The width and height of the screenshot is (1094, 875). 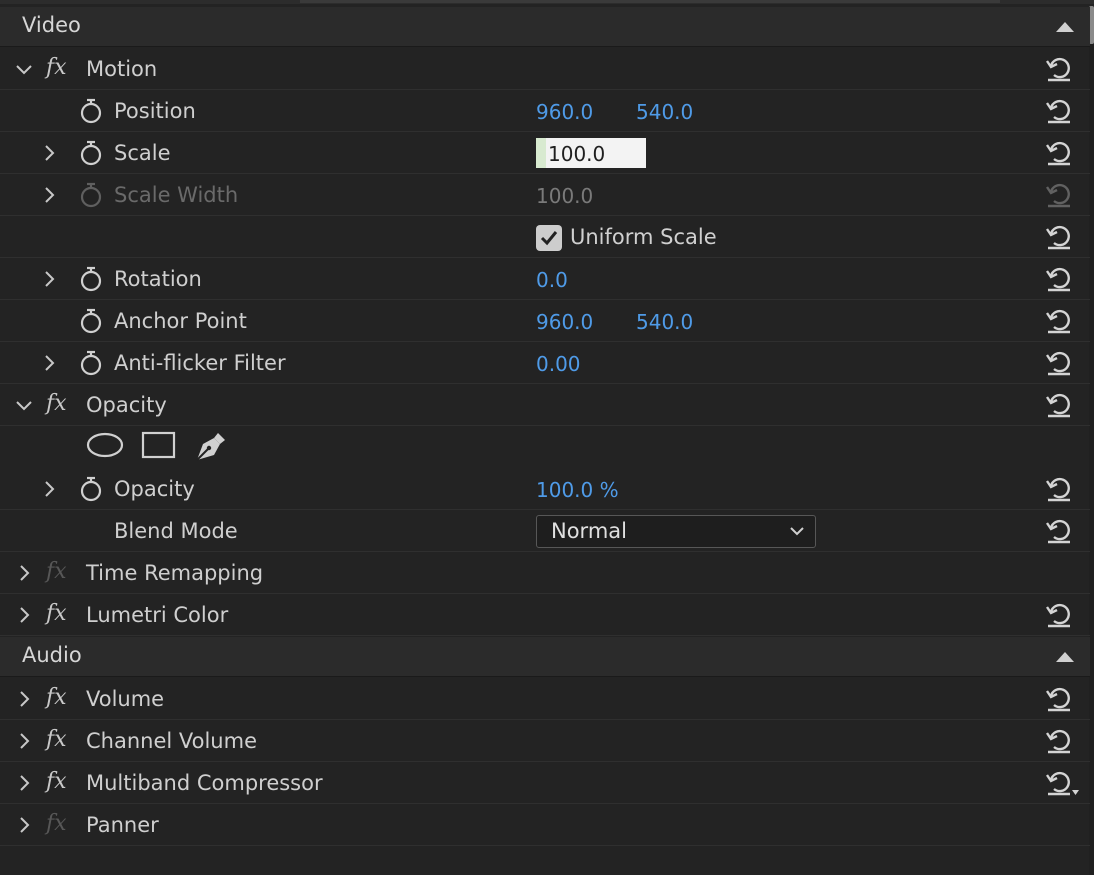 What do you see at coordinates (175, 573) in the screenshot?
I see `effect-label: Time Remapping` at bounding box center [175, 573].